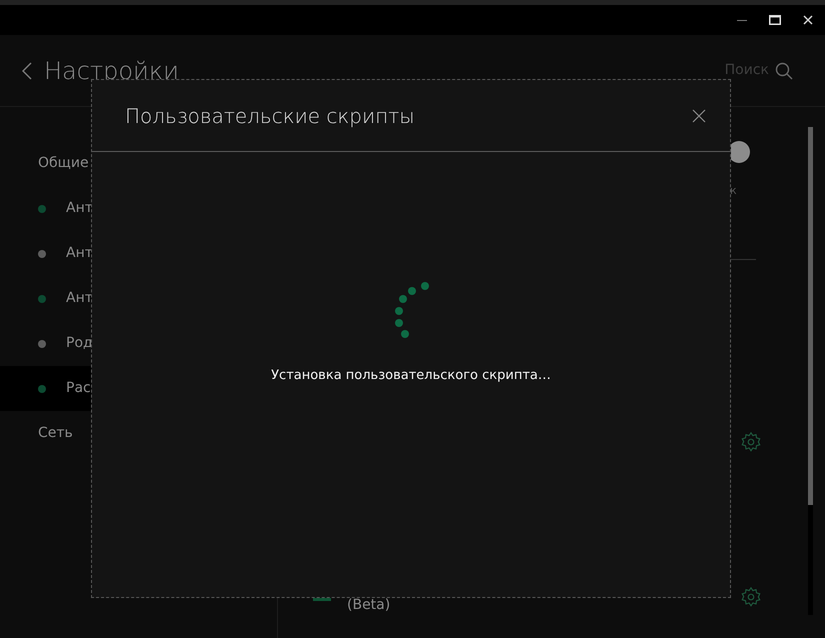 This screenshot has height=638, width=825. I want to click on dialog-title: Пользовательские скрипты, so click(270, 116).